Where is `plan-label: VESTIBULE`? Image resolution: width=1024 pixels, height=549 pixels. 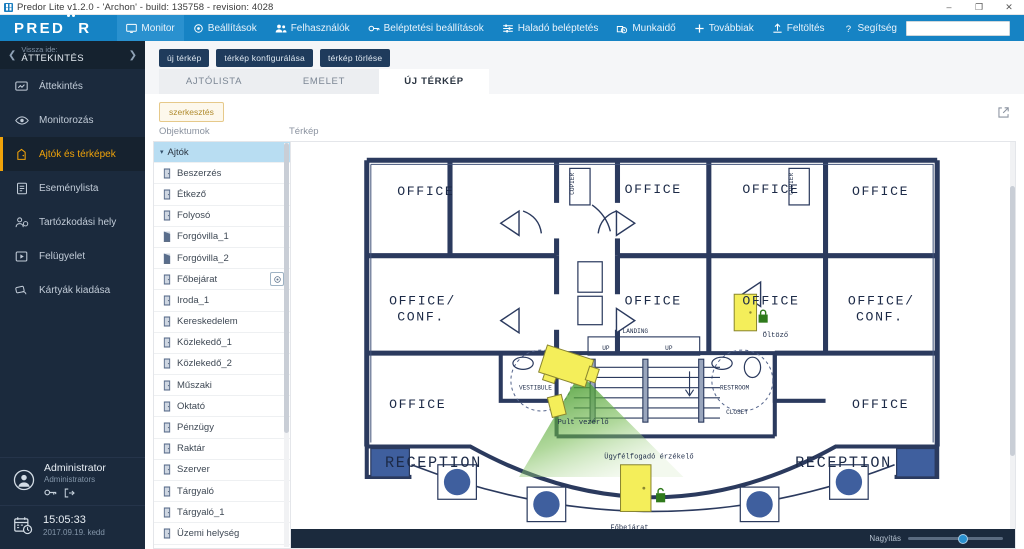
plan-label: VESTIBULE is located at coordinates (535, 388).